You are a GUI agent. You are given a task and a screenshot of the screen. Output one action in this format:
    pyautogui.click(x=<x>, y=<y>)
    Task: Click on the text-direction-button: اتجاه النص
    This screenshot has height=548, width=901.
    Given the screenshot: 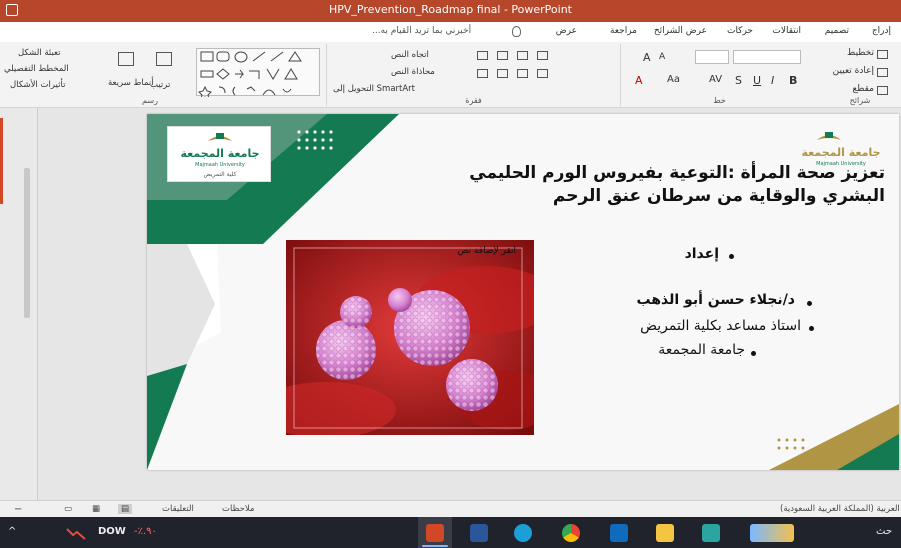 What is the action you would take?
    pyautogui.click(x=410, y=55)
    